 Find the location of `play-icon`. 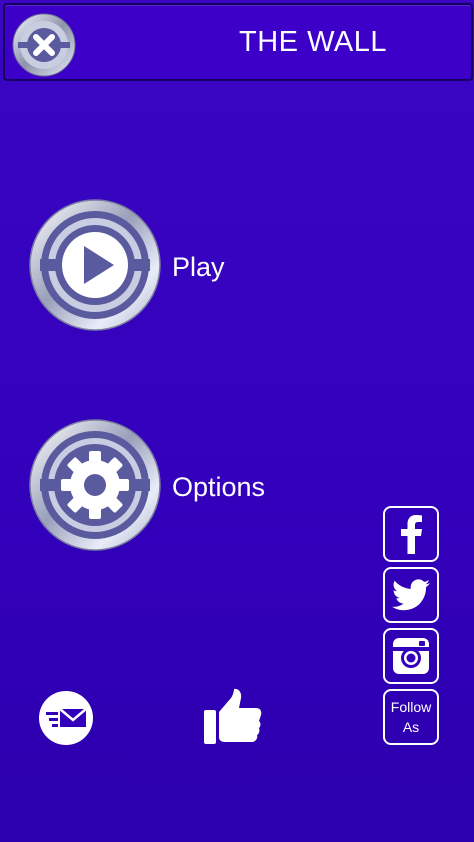

play-icon is located at coordinates (95, 265).